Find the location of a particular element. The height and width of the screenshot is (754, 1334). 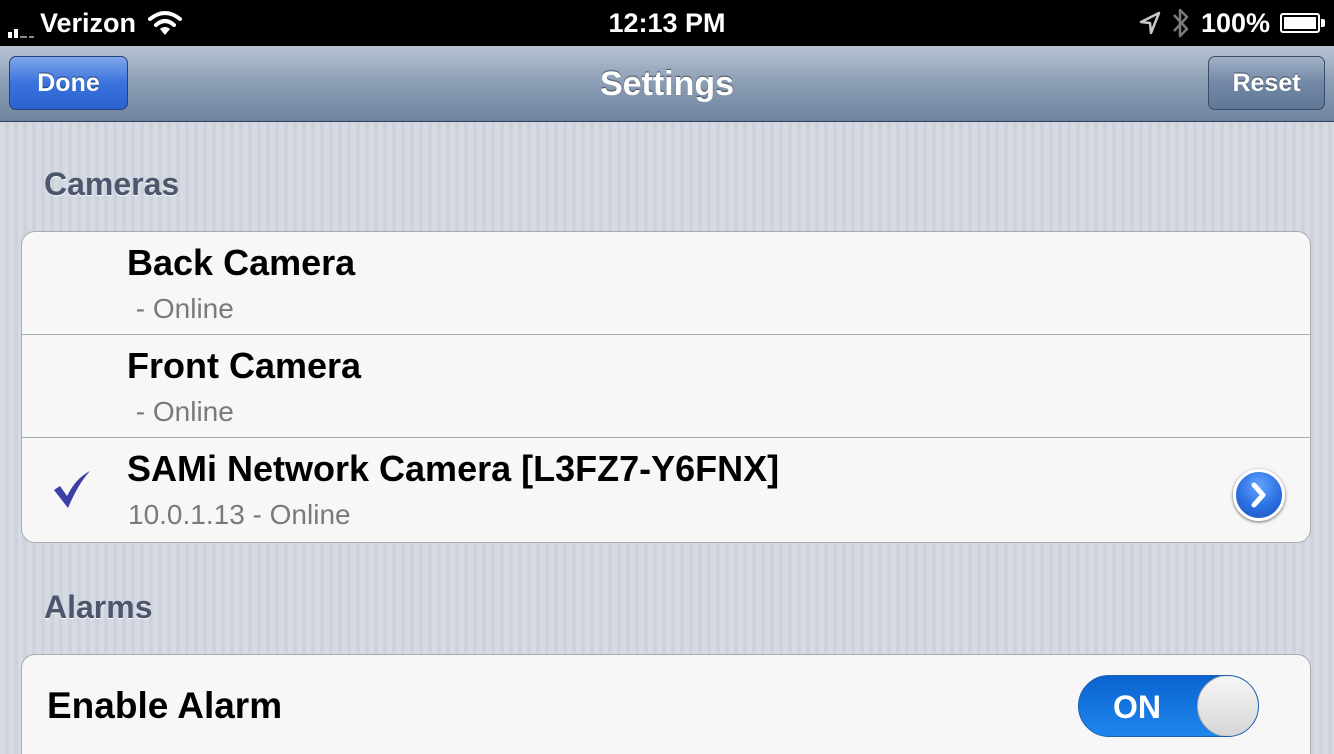

status-time: 12:13 PM is located at coordinates (667, 23).